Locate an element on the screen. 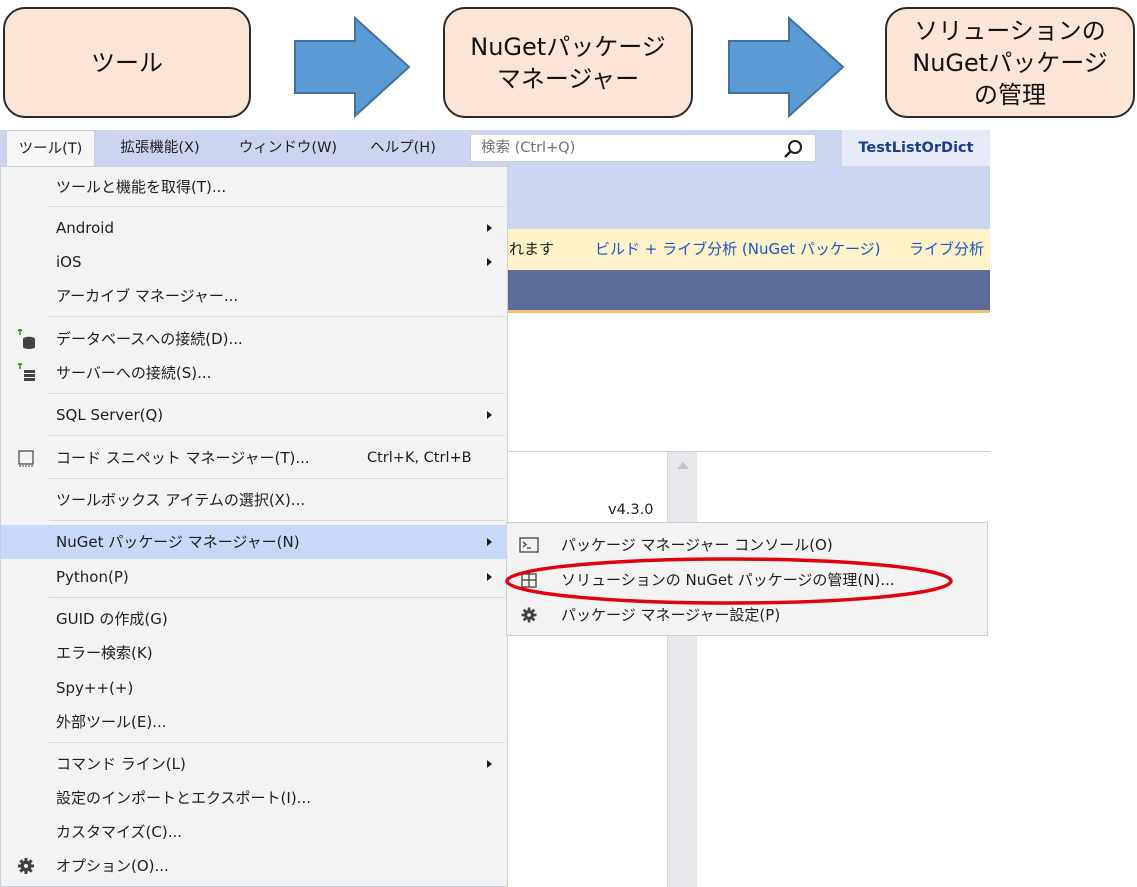 This screenshot has width=1137, height=887. menu-item-android: Android is located at coordinates (254, 228).